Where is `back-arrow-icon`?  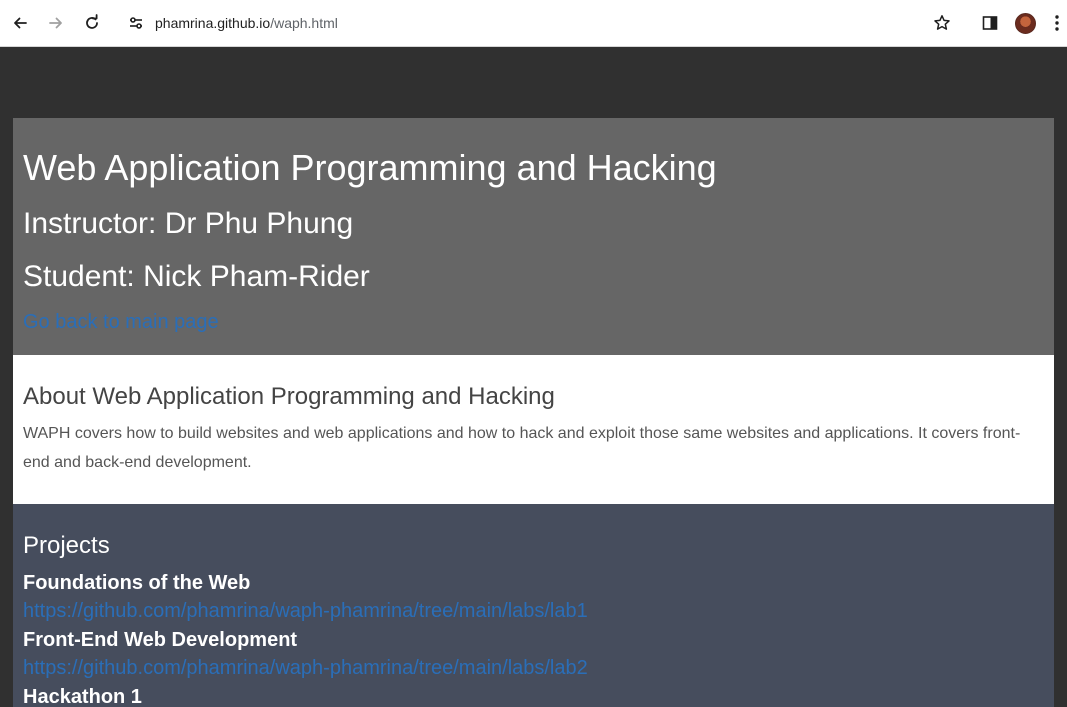
back-arrow-icon is located at coordinates (20, 23).